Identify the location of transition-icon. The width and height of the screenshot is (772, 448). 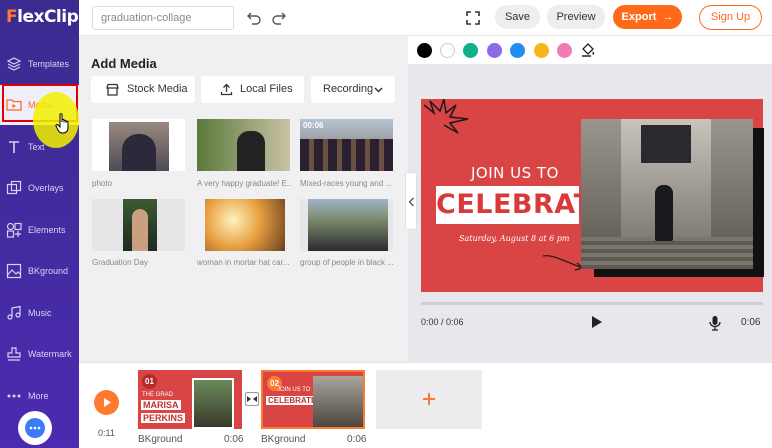
(252, 399).